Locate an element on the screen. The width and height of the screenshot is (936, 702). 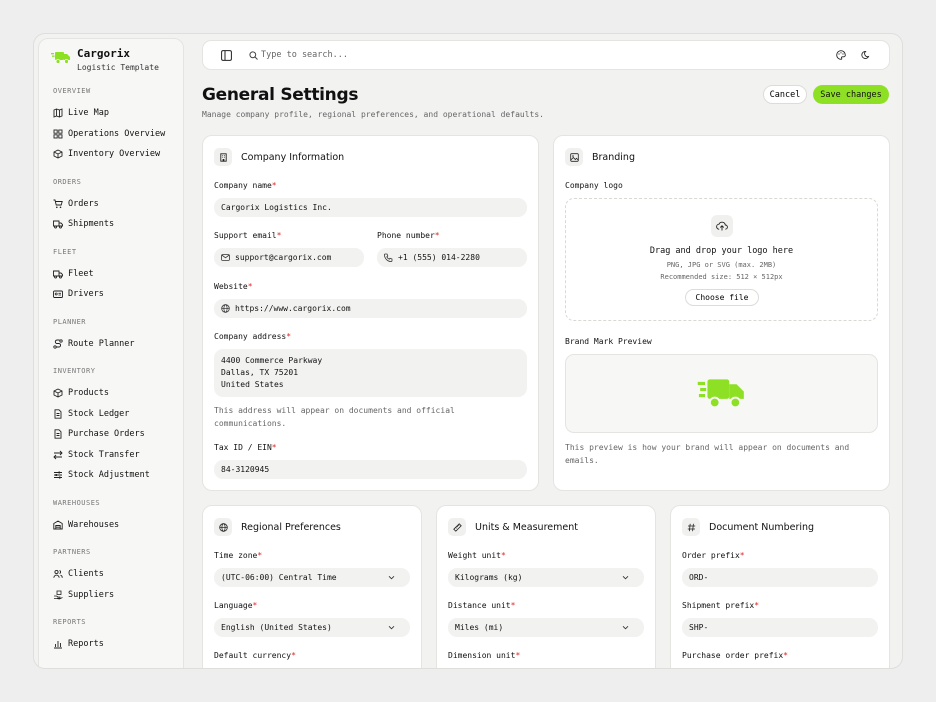
building-icon is located at coordinates (223, 157).